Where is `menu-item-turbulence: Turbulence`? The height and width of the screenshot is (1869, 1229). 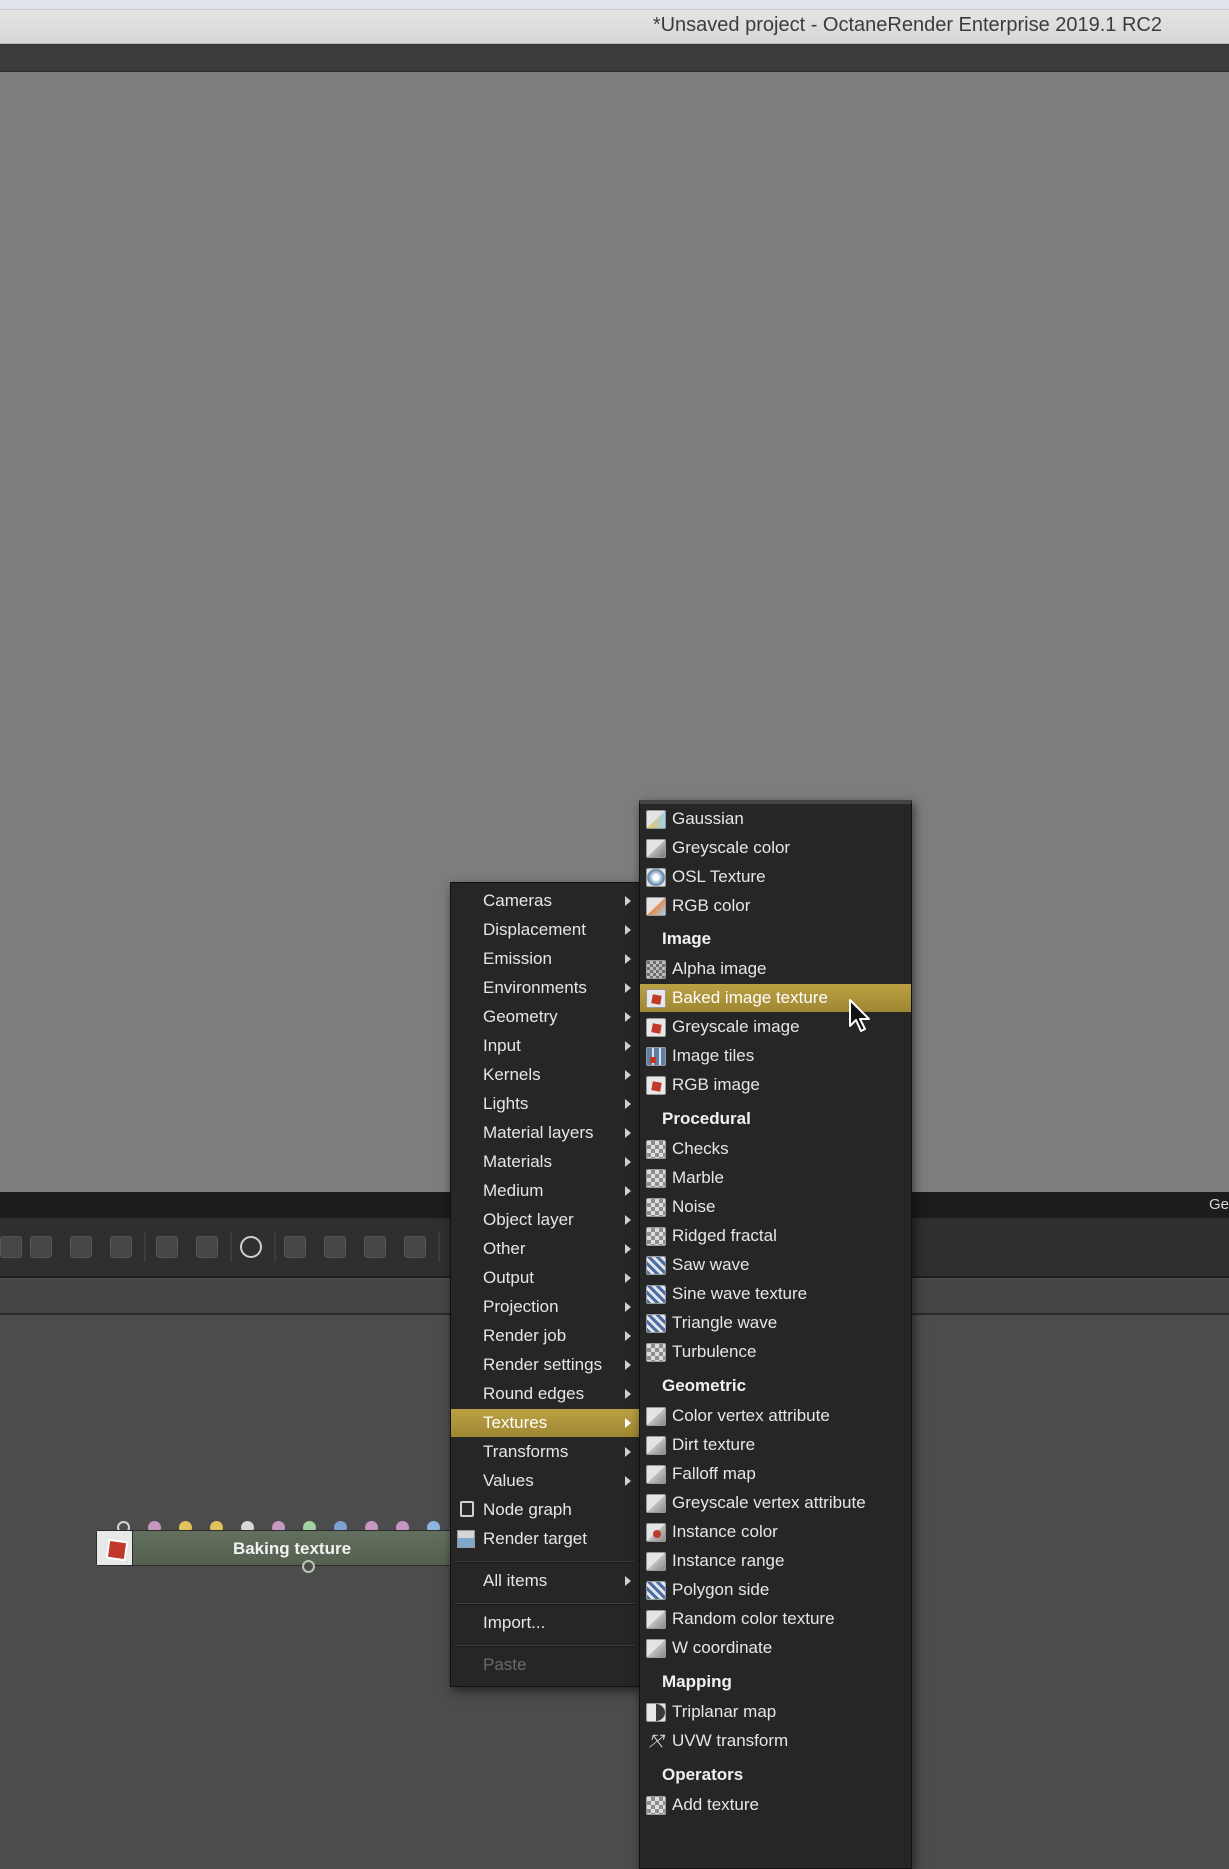
menu-item-turbulence: Turbulence is located at coordinates (775, 1352).